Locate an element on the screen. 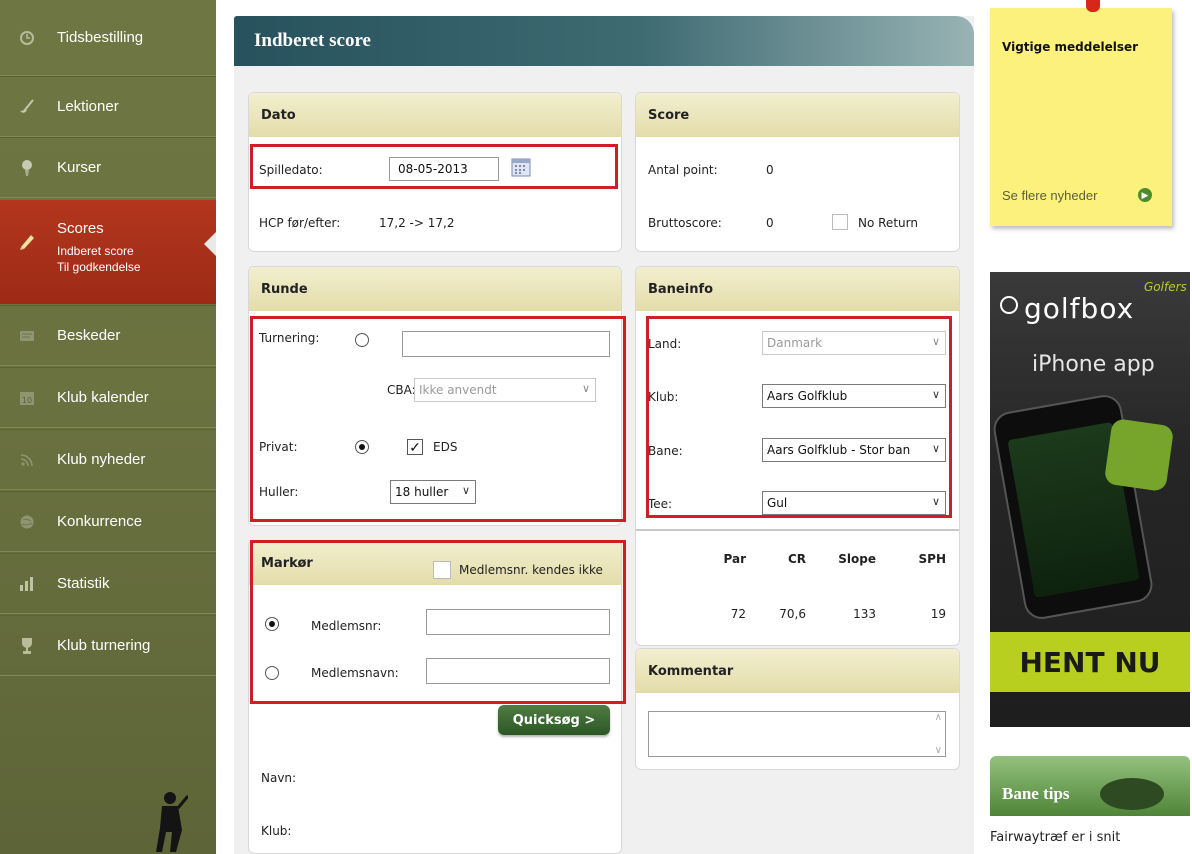 The height and width of the screenshot is (854, 1192). golf-club-icon is located at coordinates (27, 107).